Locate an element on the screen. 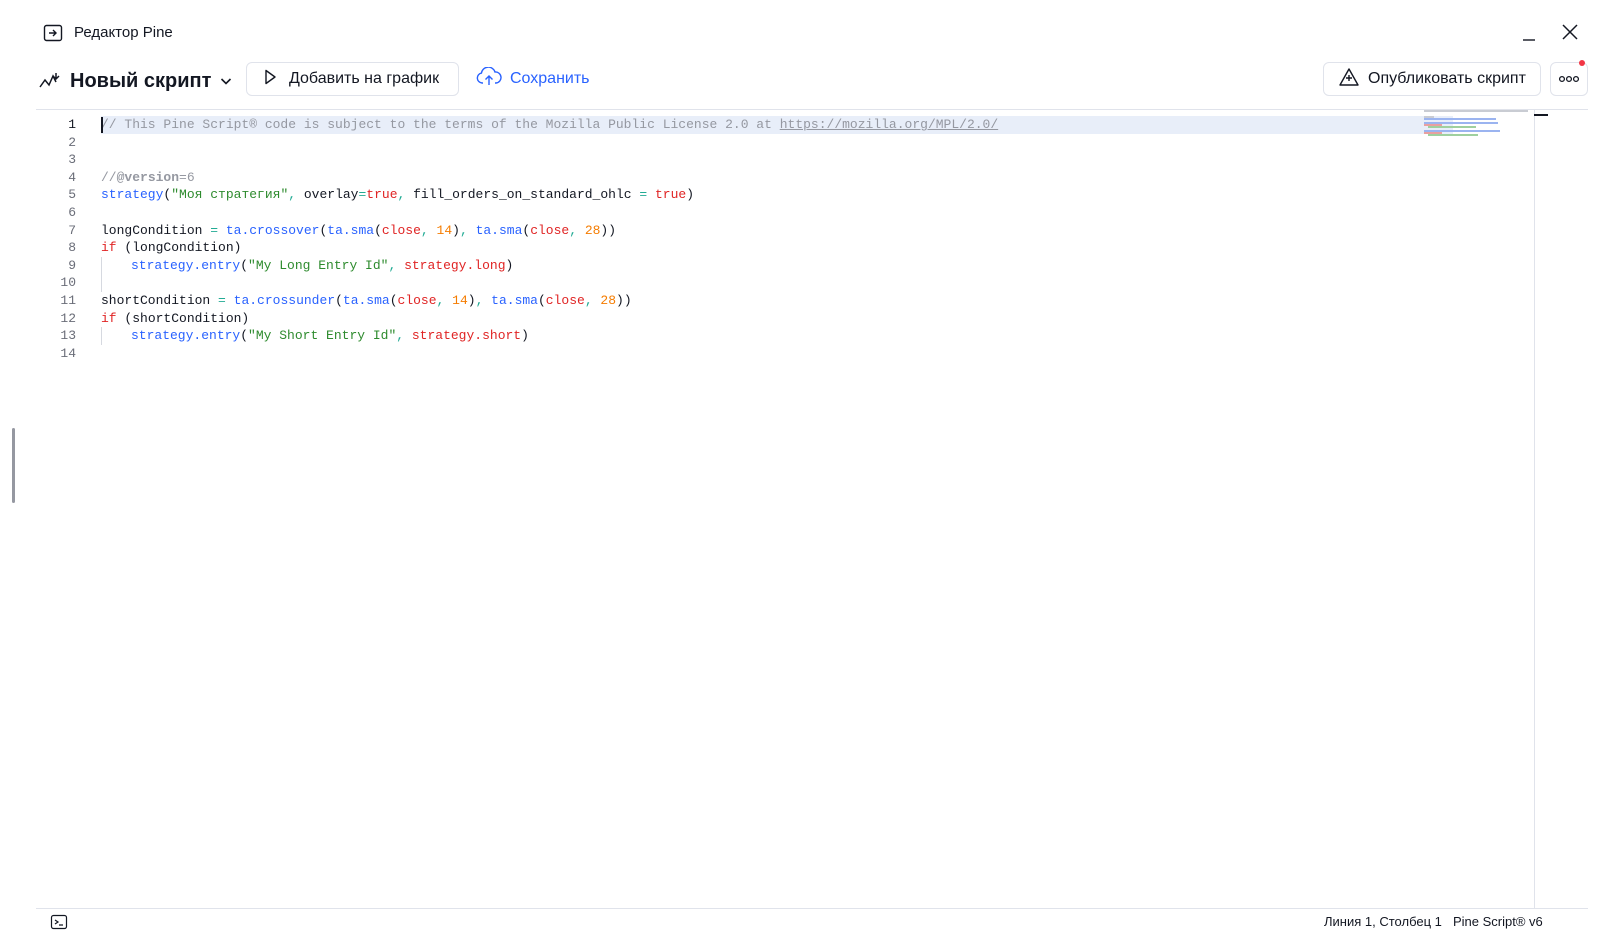 The height and width of the screenshot is (950, 1600). panel-resize-handle is located at coordinates (13, 465).